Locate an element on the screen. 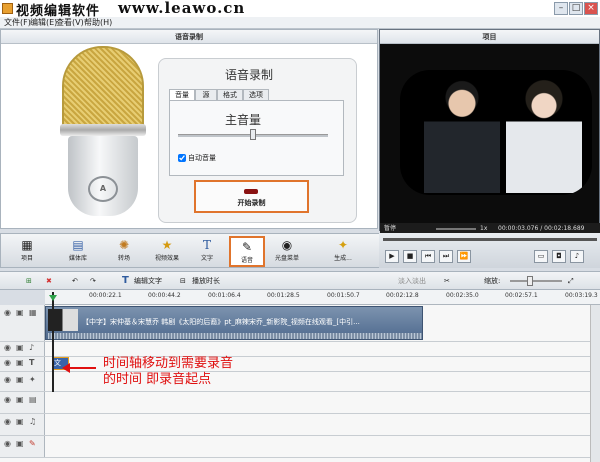 Image resolution: width=600 pixels, height=462 pixels. mic-icon: ✎ is located at coordinates (32, 443).